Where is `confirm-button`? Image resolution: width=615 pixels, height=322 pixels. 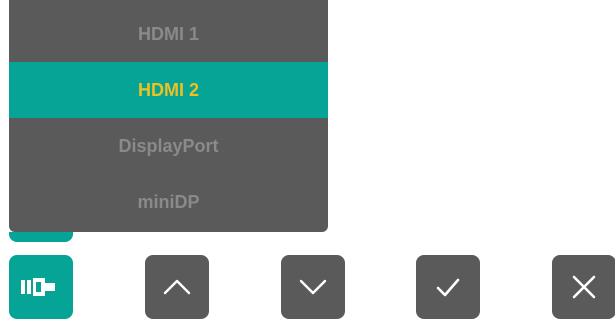 confirm-button is located at coordinates (448, 287).